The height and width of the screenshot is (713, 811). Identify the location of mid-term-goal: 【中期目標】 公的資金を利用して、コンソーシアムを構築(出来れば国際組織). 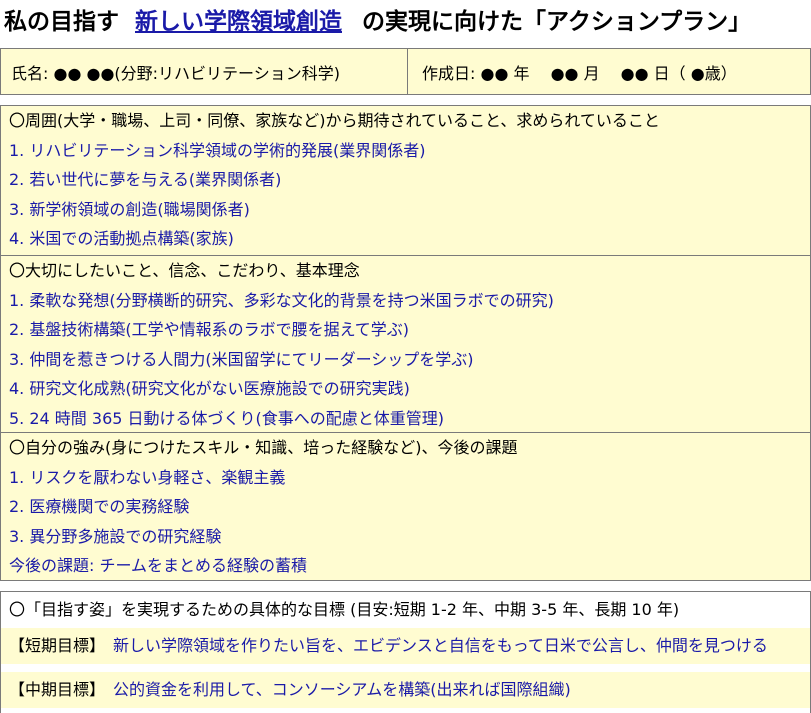
(405, 690).